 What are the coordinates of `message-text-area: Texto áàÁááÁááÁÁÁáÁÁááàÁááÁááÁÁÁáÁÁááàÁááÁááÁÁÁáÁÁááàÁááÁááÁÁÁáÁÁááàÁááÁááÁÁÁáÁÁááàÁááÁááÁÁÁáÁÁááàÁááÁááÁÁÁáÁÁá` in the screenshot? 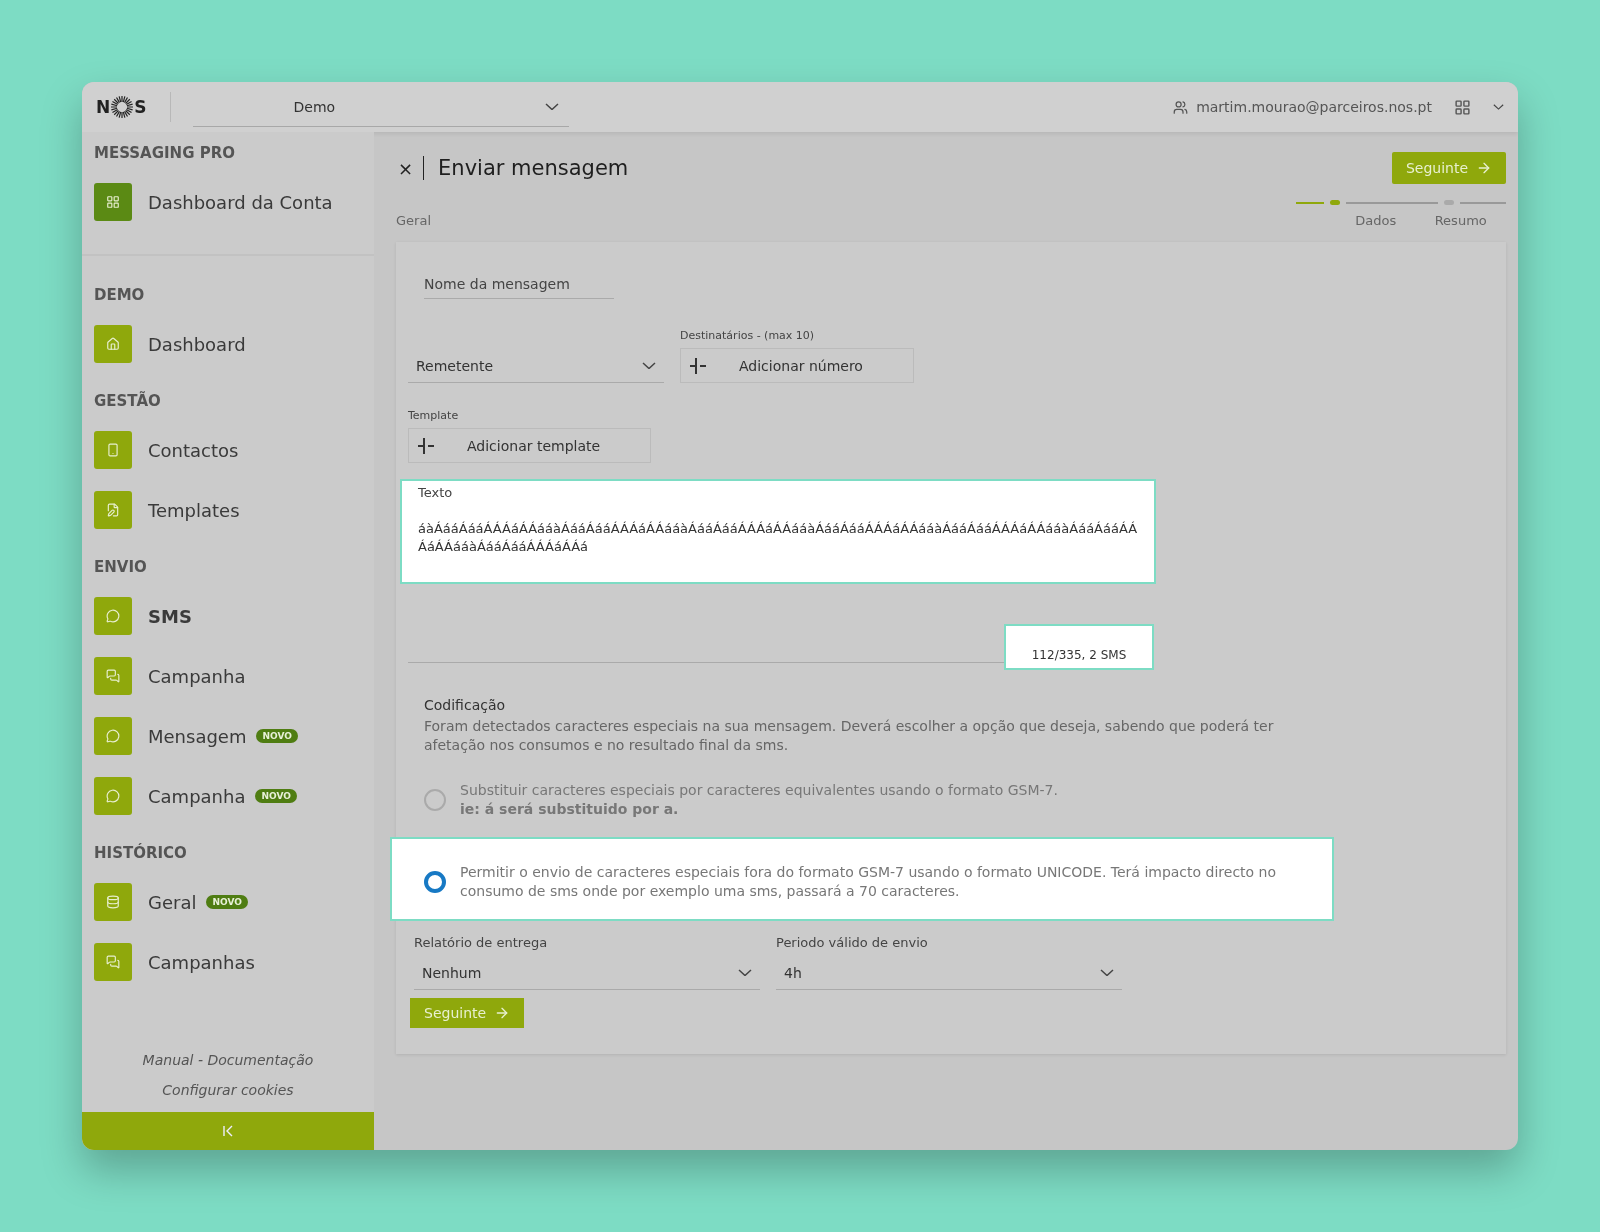 It's located at (778, 531).